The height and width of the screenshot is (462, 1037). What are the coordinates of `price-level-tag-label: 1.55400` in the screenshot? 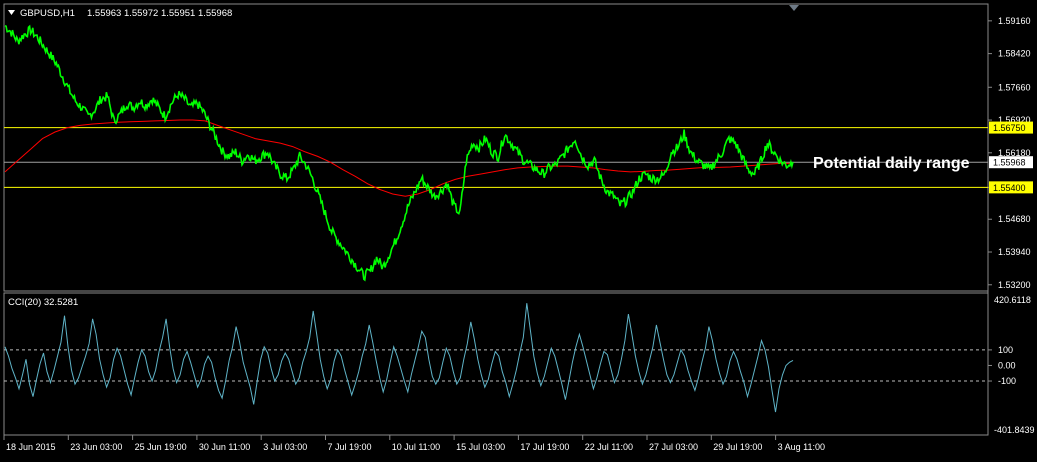 It's located at (1009, 188).